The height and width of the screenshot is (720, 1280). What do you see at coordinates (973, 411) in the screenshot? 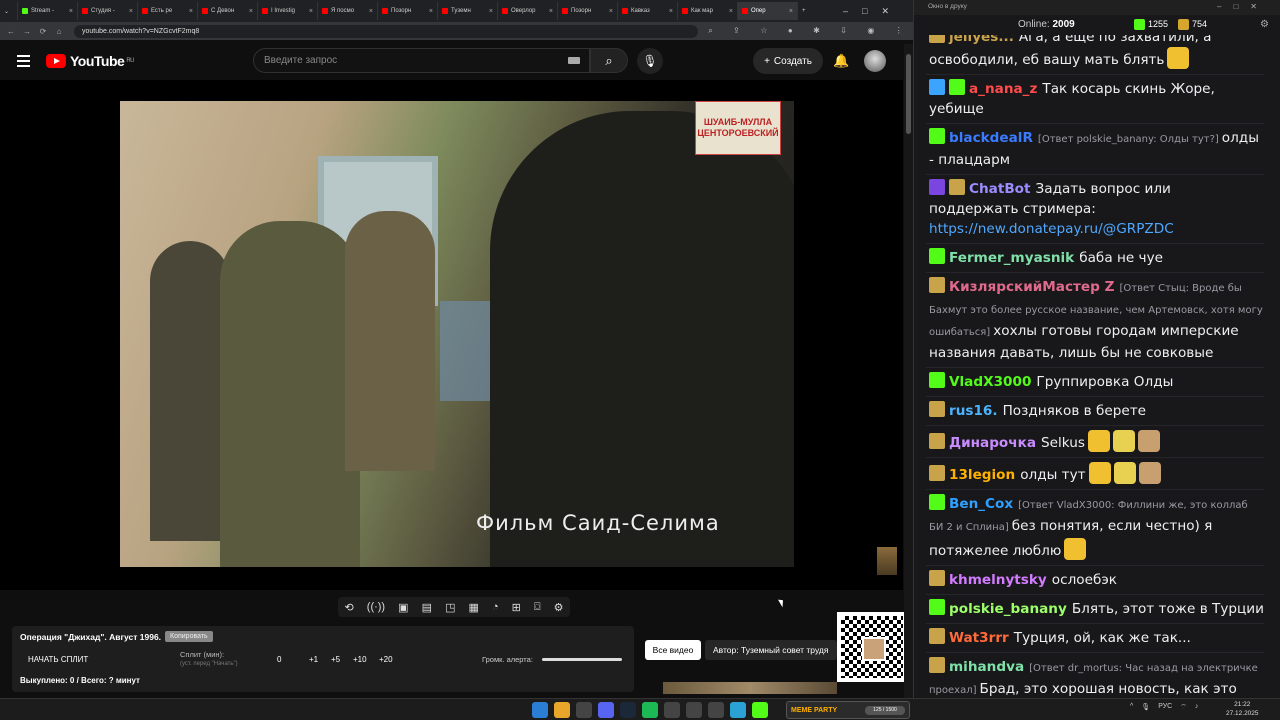
I see `chat-username: rus16.` at bounding box center [973, 411].